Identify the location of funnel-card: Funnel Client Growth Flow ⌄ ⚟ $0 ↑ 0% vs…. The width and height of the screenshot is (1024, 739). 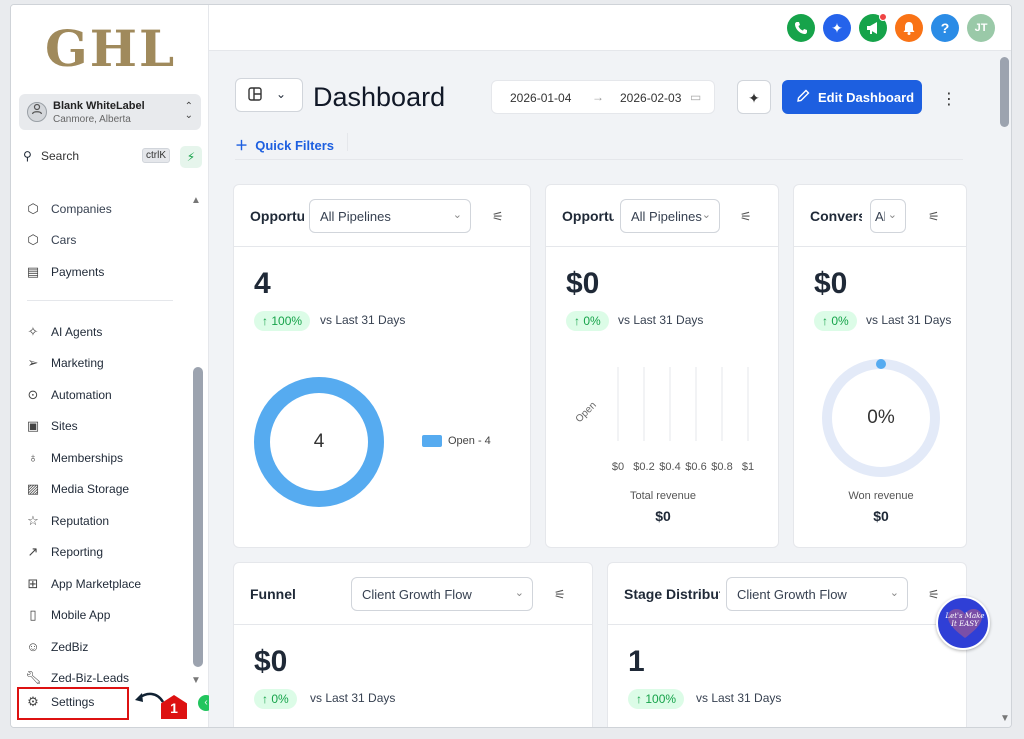
(413, 644).